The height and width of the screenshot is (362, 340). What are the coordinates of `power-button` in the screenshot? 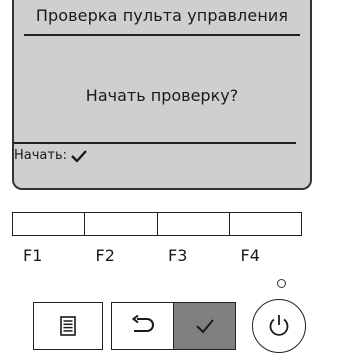 It's located at (279, 326).